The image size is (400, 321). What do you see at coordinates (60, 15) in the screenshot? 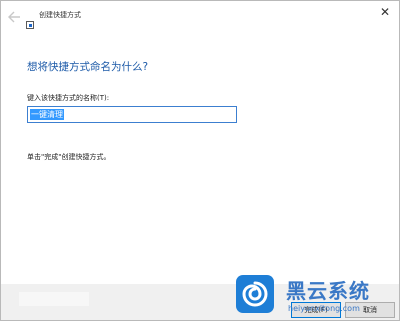
I see `window-title: 创建快捷方式` at bounding box center [60, 15].